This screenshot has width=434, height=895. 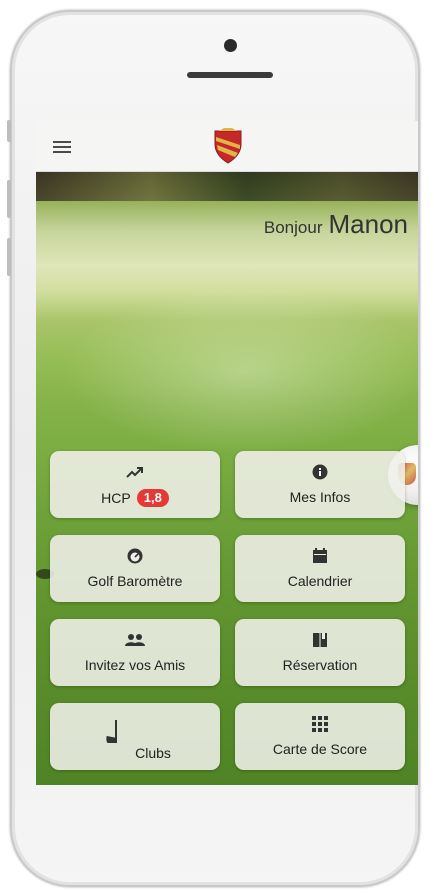 What do you see at coordinates (230, 75) in the screenshot?
I see `earpiece-speaker` at bounding box center [230, 75].